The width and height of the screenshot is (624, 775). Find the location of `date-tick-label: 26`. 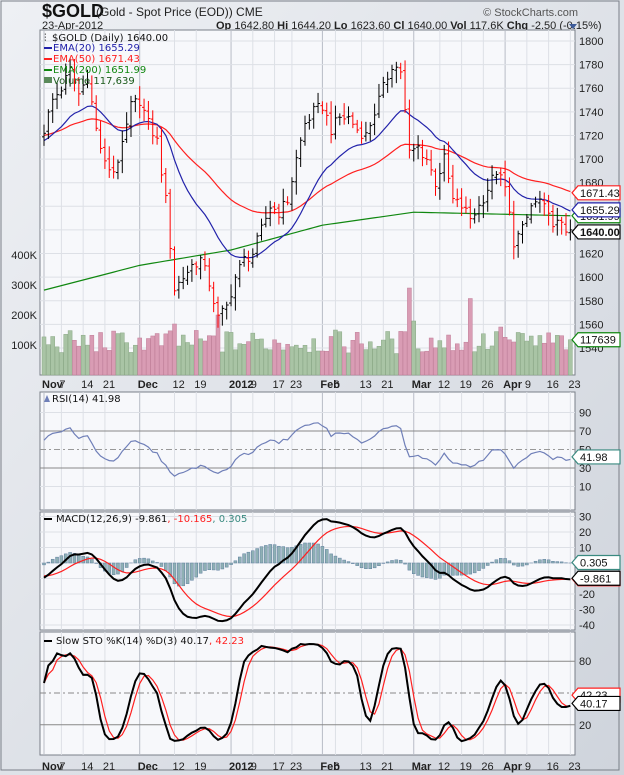

date-tick-label: 26 is located at coordinates (487, 767).